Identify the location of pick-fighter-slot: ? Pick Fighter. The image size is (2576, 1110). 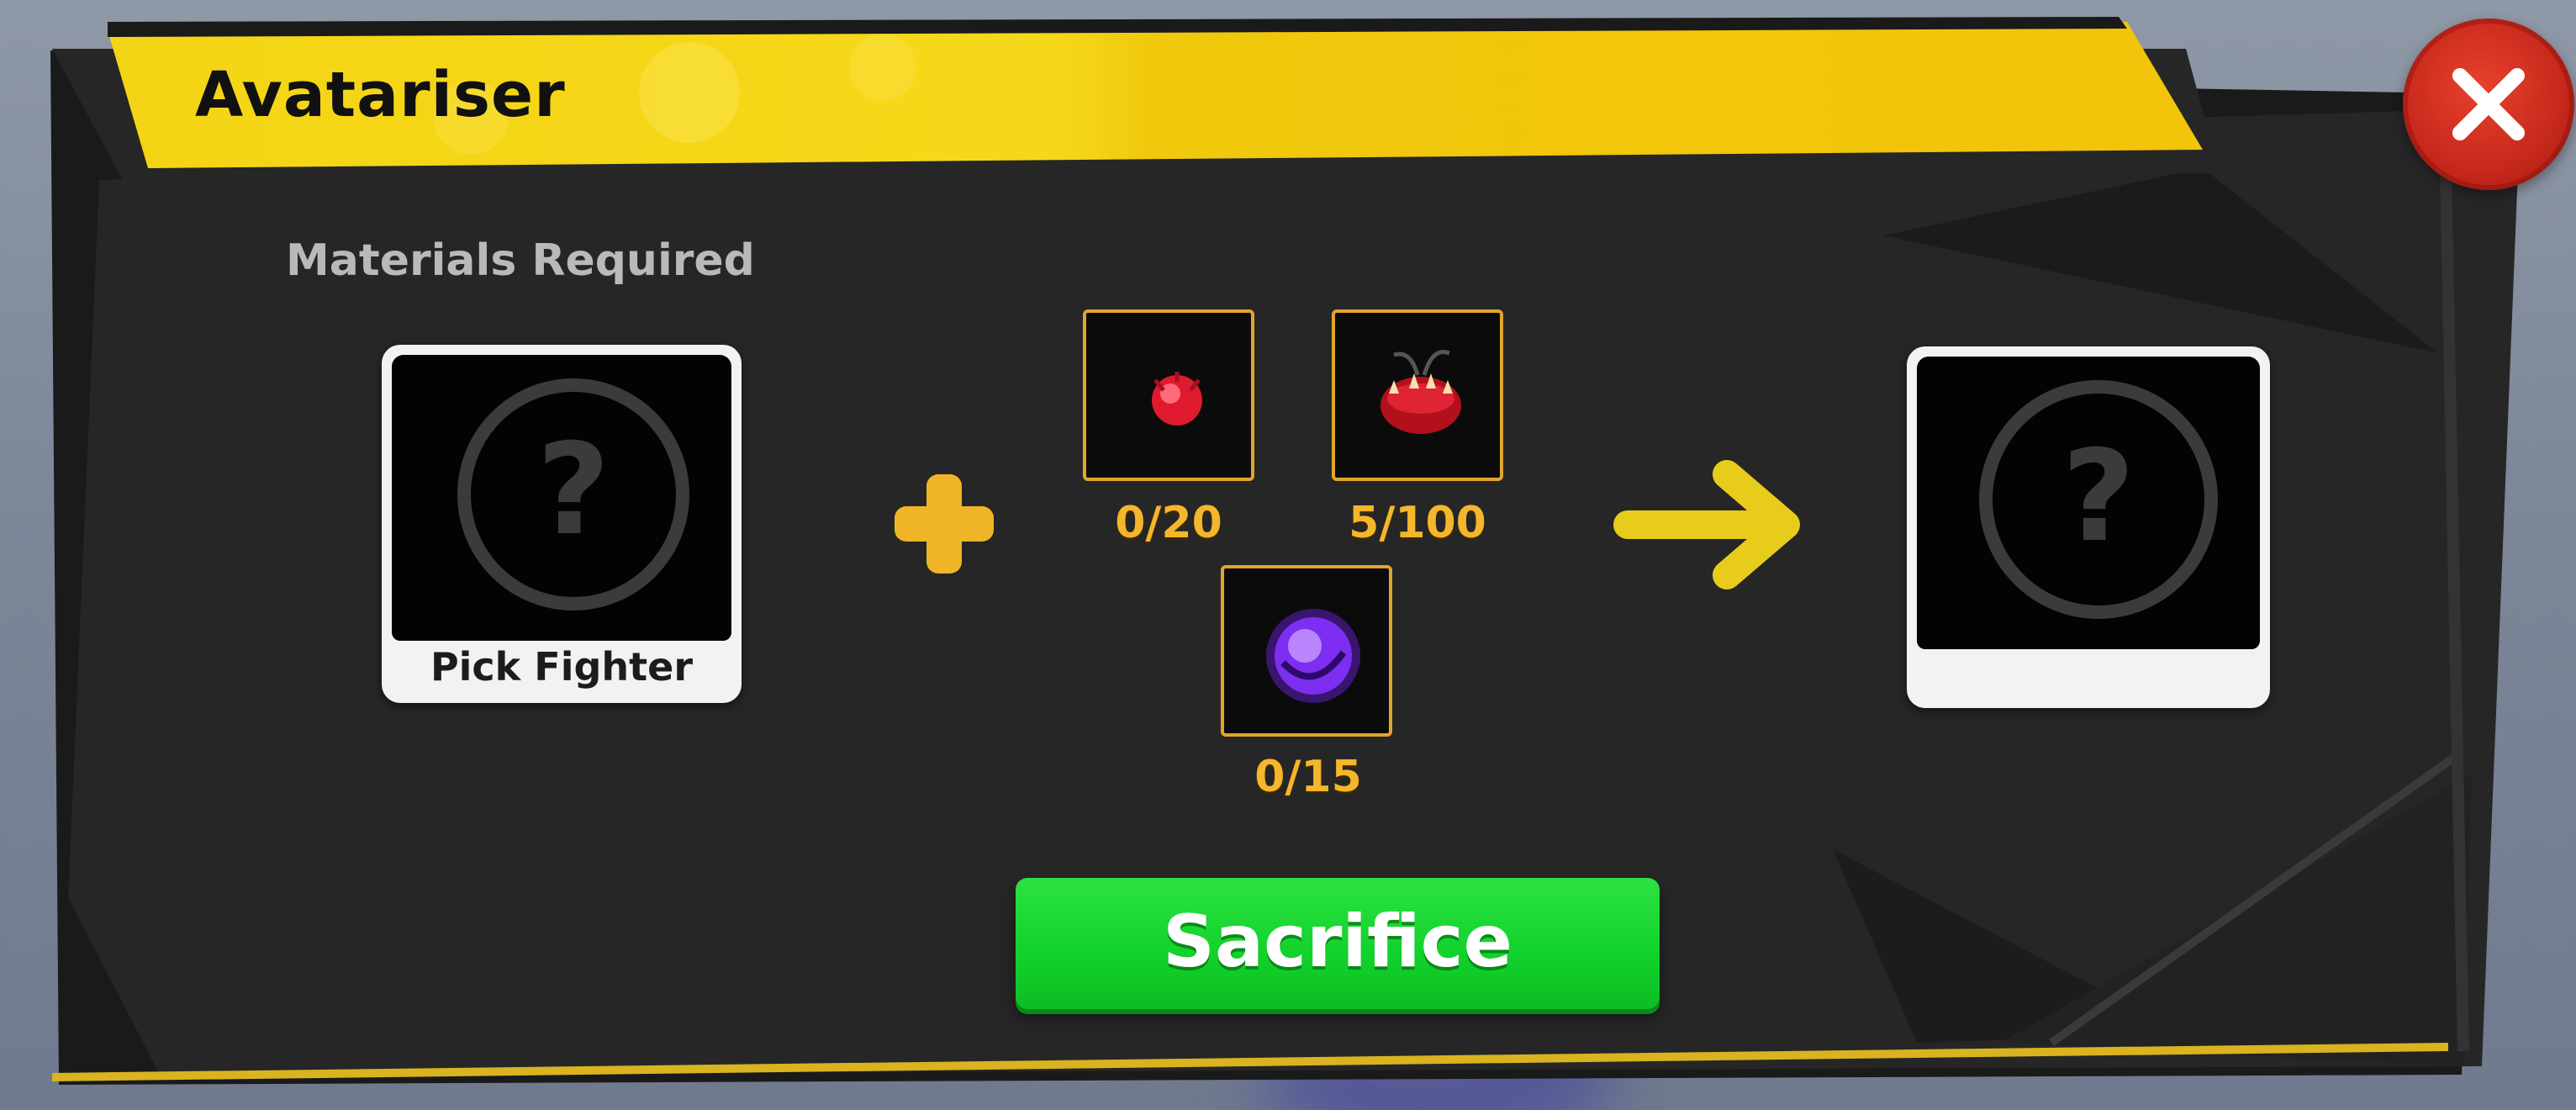
(562, 524).